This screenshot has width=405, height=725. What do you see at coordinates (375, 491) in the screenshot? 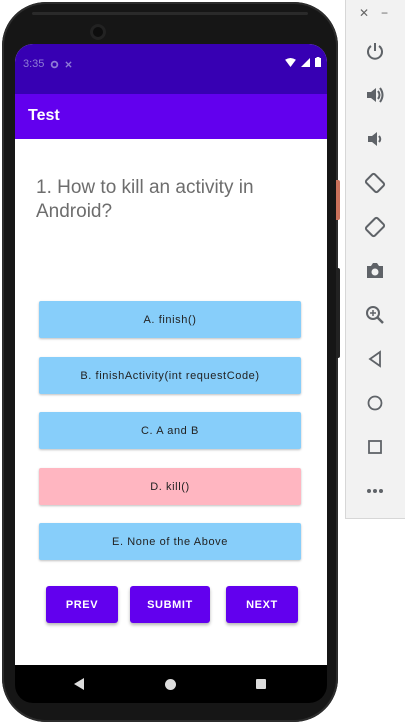
I see `more-icon` at bounding box center [375, 491].